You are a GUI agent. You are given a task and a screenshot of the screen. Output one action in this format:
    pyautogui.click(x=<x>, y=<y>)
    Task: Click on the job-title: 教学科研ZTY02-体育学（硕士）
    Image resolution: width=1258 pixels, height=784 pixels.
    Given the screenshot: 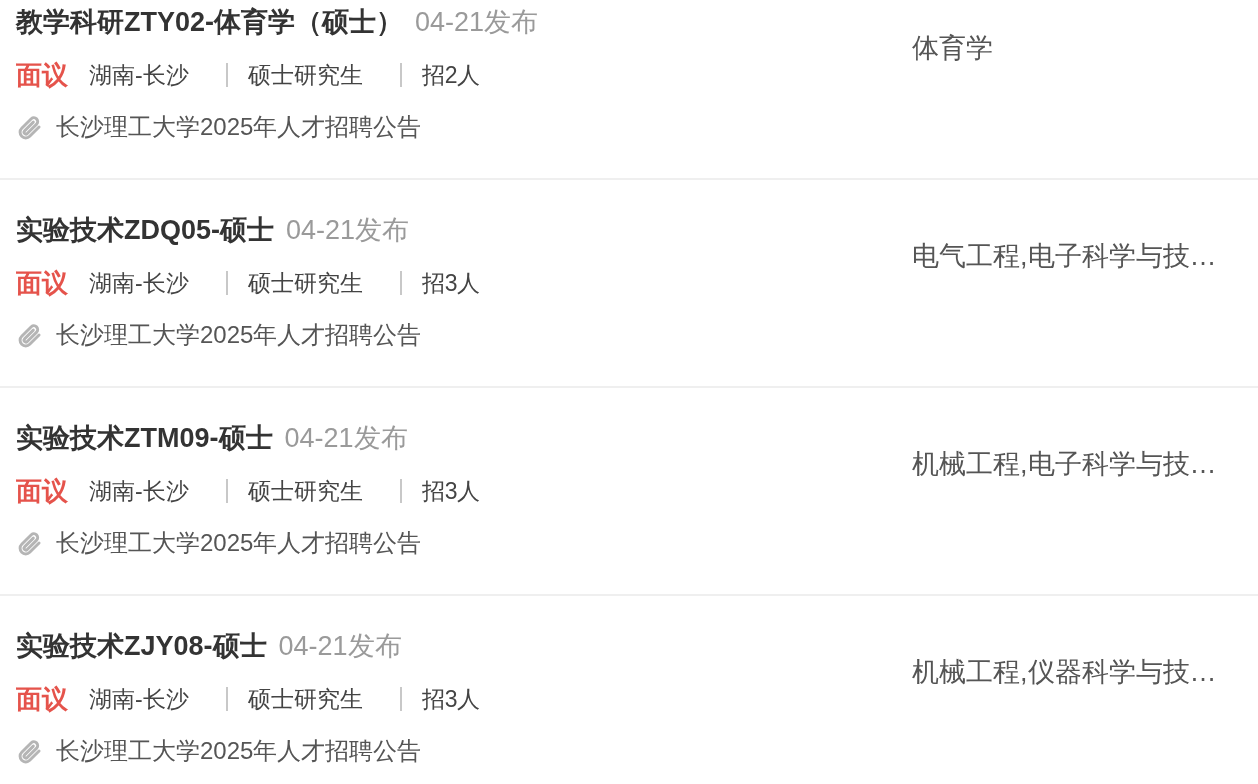 What is the action you would take?
    pyautogui.click(x=210, y=22)
    